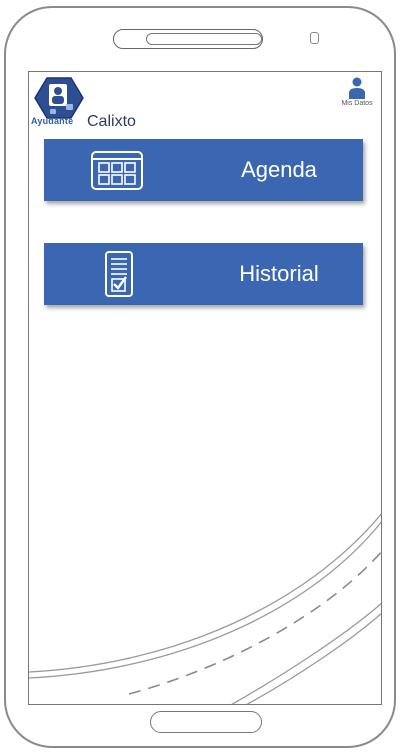 The height and width of the screenshot is (753, 401). Describe the element at coordinates (206, 722) in the screenshot. I see `home-button` at that location.